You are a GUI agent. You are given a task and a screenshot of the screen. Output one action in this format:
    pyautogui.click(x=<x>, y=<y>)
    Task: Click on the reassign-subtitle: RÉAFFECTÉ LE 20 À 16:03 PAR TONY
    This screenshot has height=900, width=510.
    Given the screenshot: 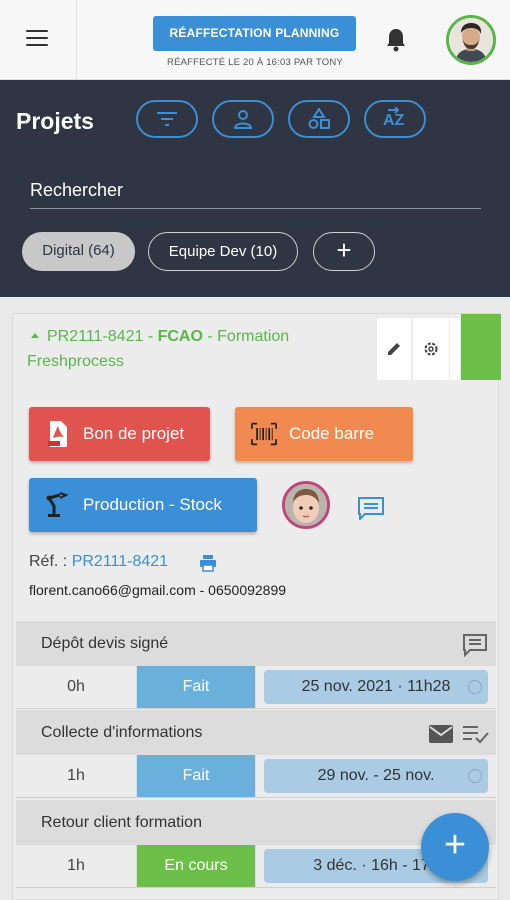 What is the action you would take?
    pyautogui.click(x=255, y=62)
    